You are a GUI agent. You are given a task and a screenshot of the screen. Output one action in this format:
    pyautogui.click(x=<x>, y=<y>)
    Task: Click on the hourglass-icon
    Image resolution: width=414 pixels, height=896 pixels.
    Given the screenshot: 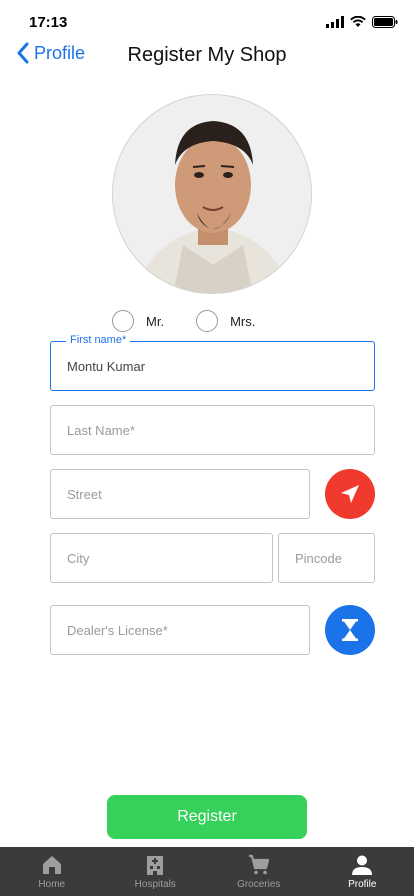 What is the action you would take?
    pyautogui.click(x=350, y=630)
    